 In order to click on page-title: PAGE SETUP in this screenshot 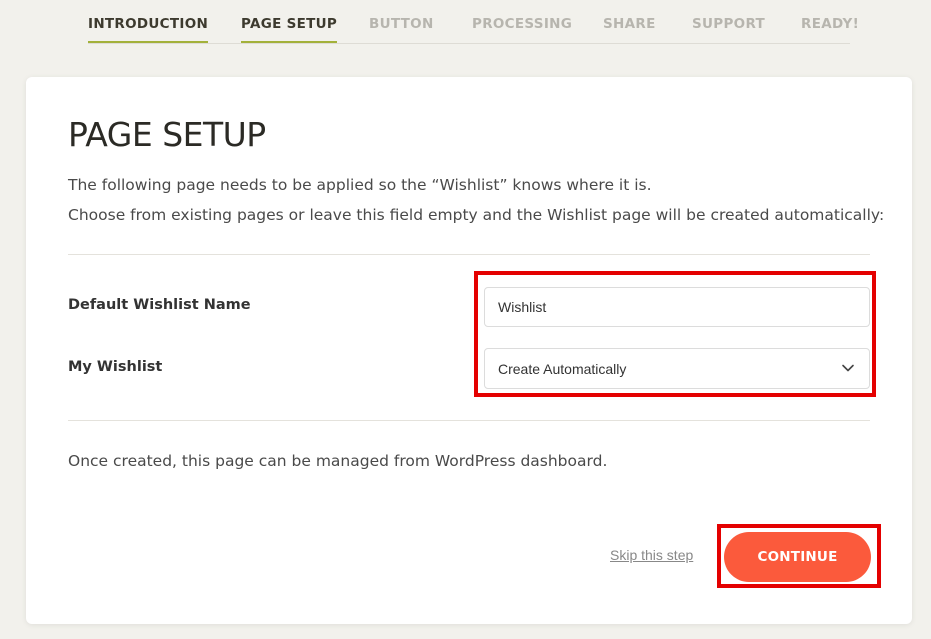, I will do `click(167, 134)`.